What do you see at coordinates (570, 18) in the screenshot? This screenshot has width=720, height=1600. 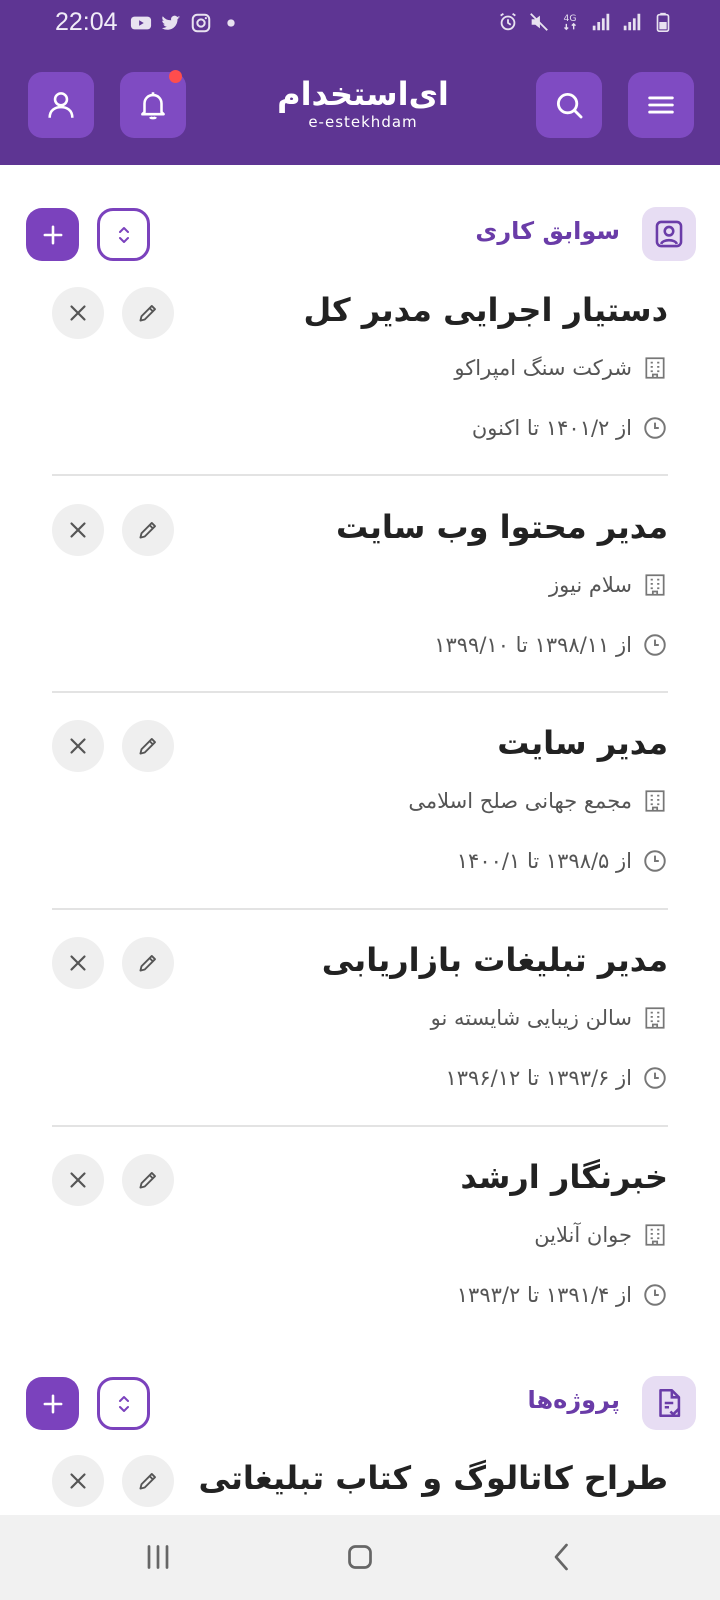 I see `svg-text: 4G` at bounding box center [570, 18].